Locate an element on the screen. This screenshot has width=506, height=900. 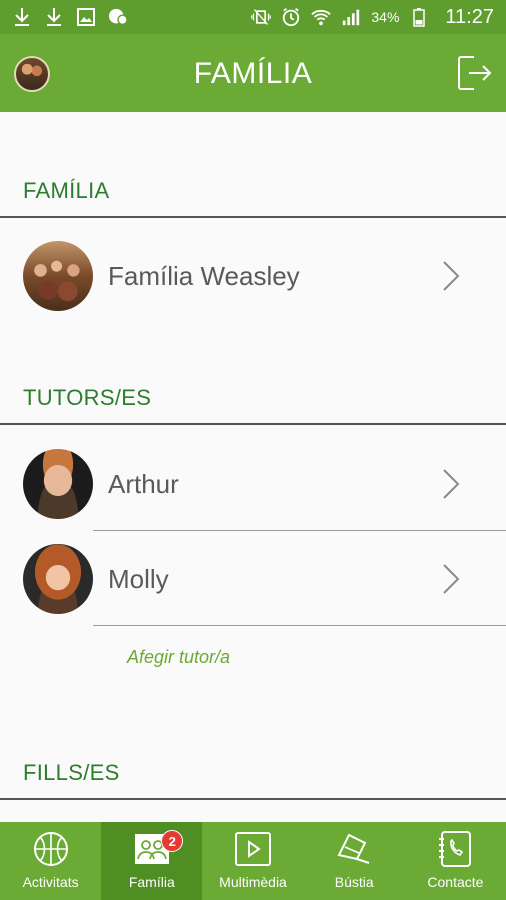
section-header-children: FILLS/ES is located at coordinates (71, 772).